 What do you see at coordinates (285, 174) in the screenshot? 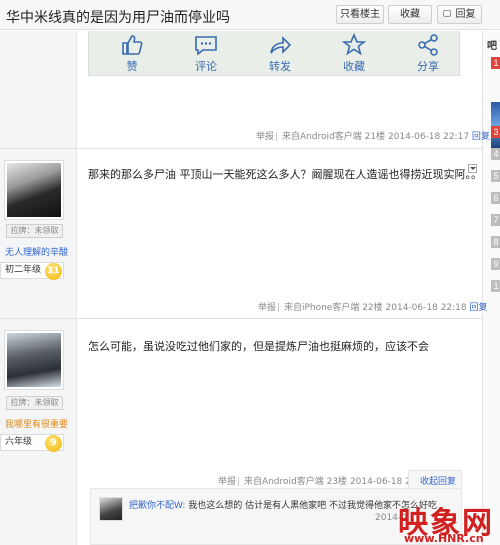
I see `post-content: 那来的那么多尸油 平顶山一天能死这么多人？阚腥现在人造谣也得捞近现实阿。。` at bounding box center [285, 174].